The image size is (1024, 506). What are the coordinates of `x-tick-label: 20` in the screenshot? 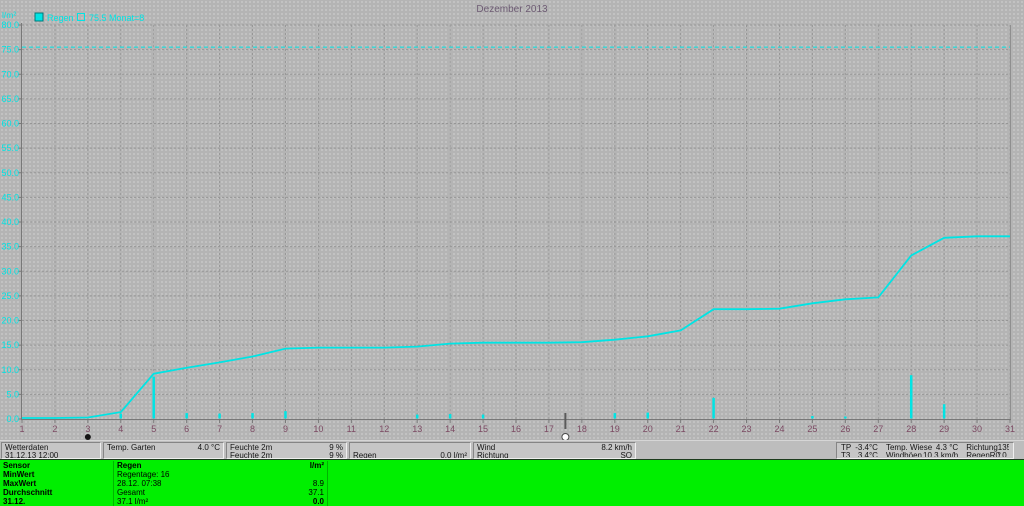 It's located at (648, 429).